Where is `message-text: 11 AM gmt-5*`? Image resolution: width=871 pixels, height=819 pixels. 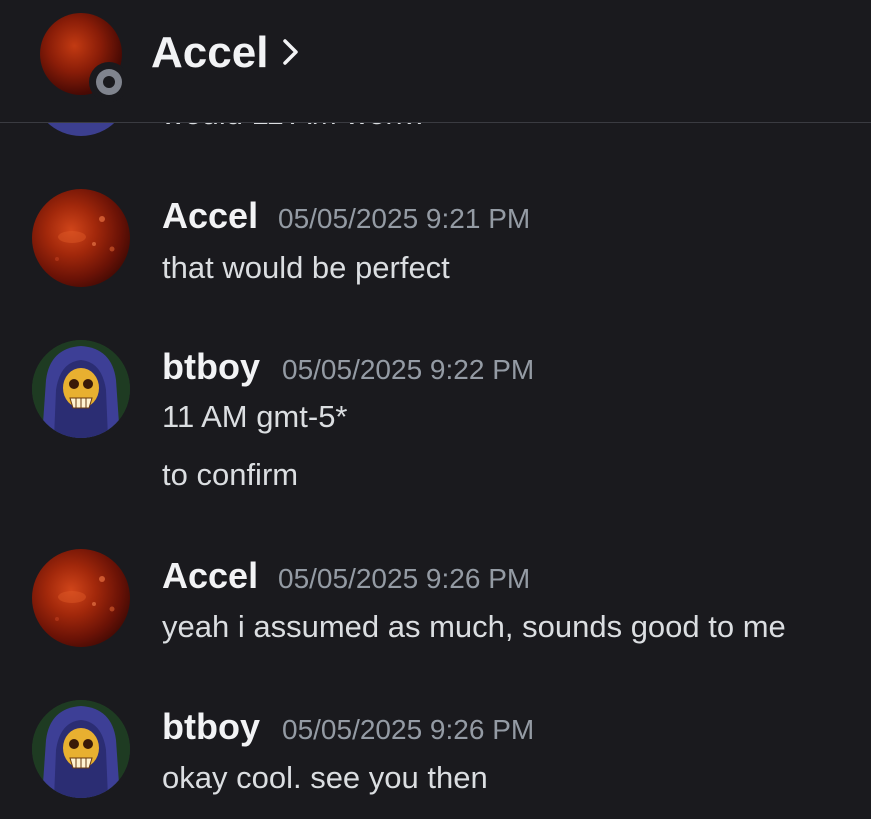 message-text: 11 AM gmt-5* is located at coordinates (255, 416).